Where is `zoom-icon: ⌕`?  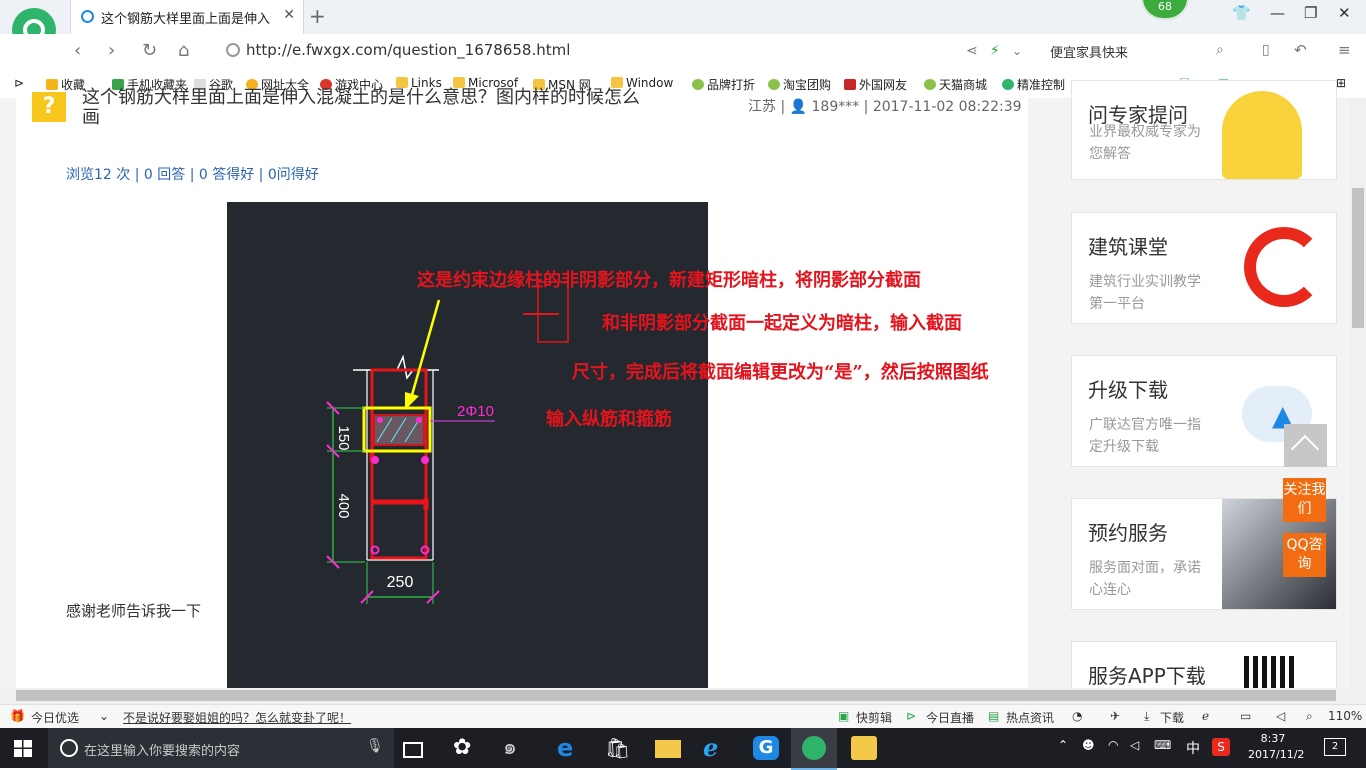 zoom-icon: ⌕ is located at coordinates (1309, 716).